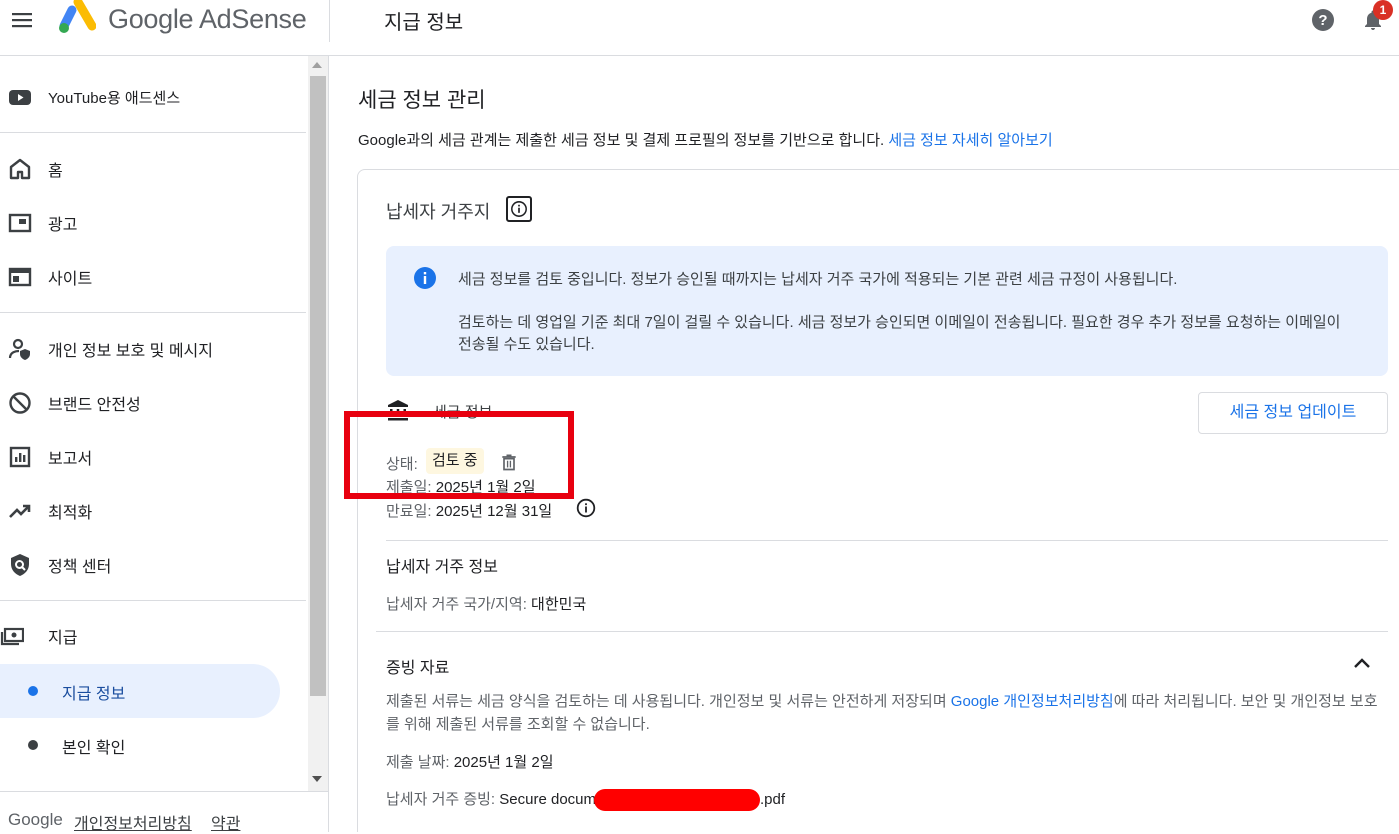 The image size is (1399, 834). I want to click on footer-privacy-link: 개인정보처리방침, so click(133, 822).